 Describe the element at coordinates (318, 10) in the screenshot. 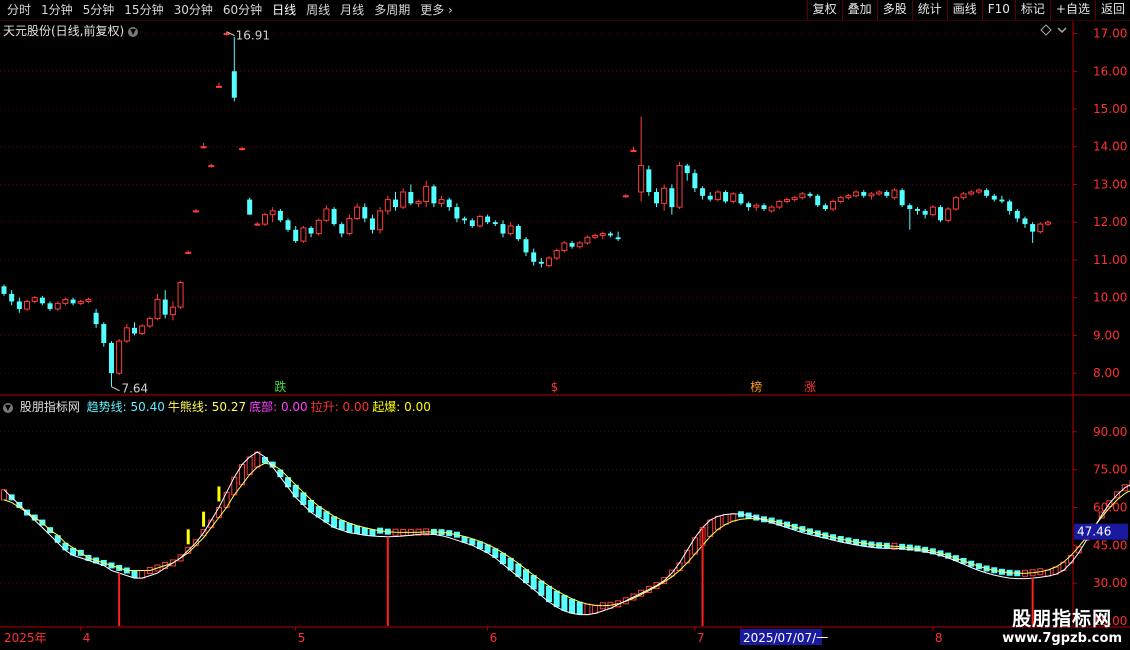

I see `period-tab-7: 周线` at that location.